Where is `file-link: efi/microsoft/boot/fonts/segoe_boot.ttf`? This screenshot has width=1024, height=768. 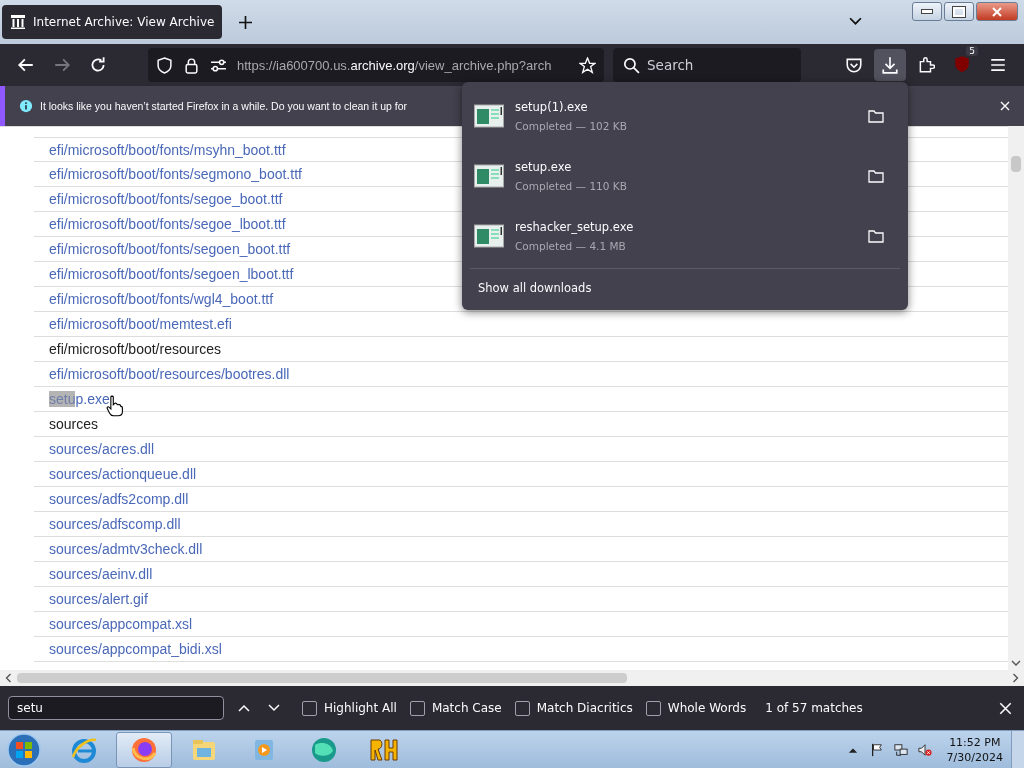
file-link: efi/microsoft/boot/fonts/segoe_boot.ttf is located at coordinates (166, 199).